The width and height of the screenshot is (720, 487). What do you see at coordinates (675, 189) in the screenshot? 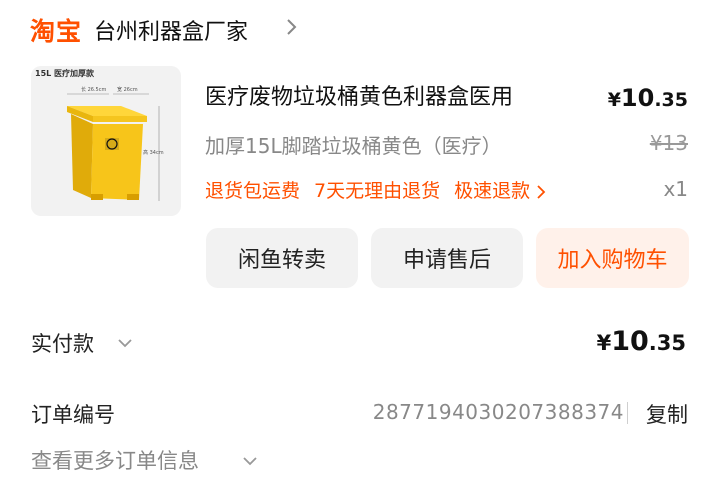
I see `quantity: x1` at bounding box center [675, 189].